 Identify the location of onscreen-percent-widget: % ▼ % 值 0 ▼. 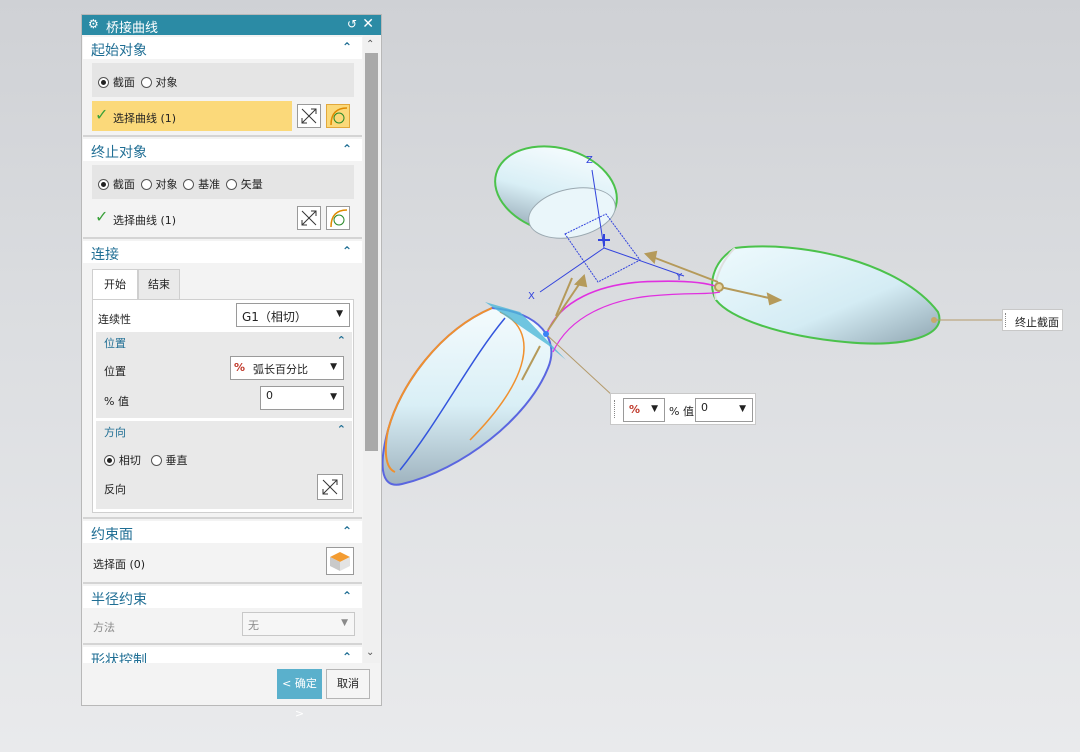
(683, 409).